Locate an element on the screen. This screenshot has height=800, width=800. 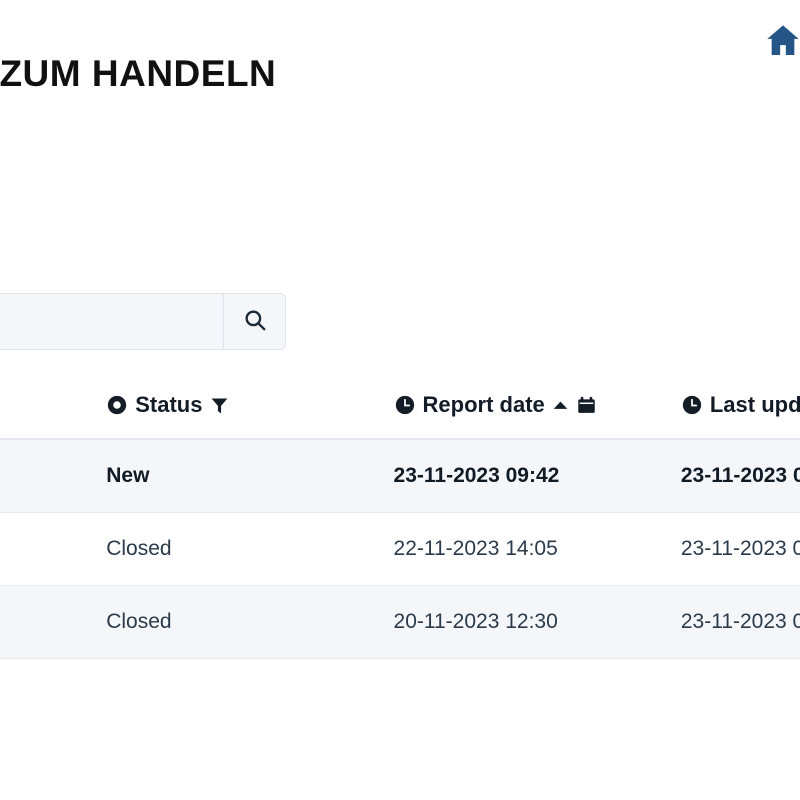
filter-funnel-icon is located at coordinates (219, 405).